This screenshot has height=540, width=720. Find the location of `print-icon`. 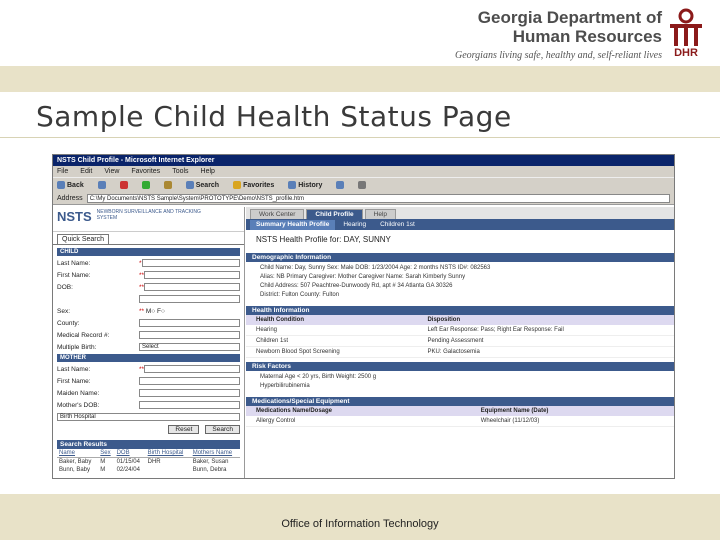

print-icon is located at coordinates (362, 185).